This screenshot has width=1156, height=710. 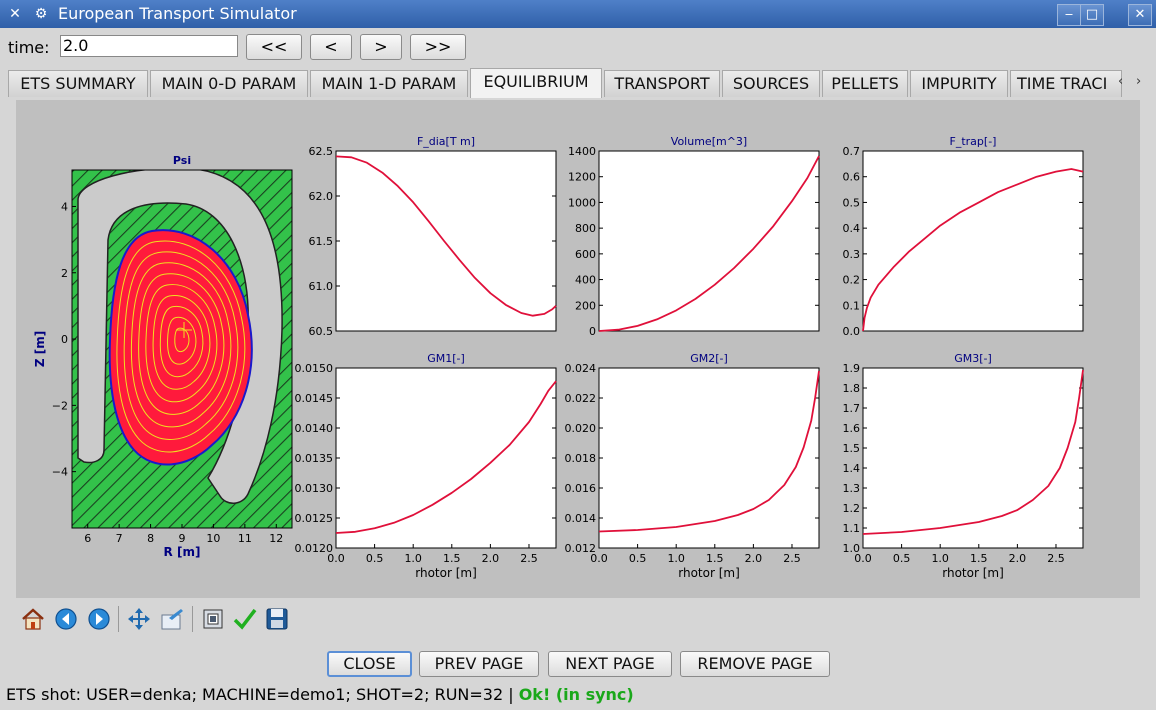 What do you see at coordinates (694, 236) in the screenshot?
I see `line-plot: Volume[m^3] 1400 1200 1000 800 600 400 200 0` at bounding box center [694, 236].